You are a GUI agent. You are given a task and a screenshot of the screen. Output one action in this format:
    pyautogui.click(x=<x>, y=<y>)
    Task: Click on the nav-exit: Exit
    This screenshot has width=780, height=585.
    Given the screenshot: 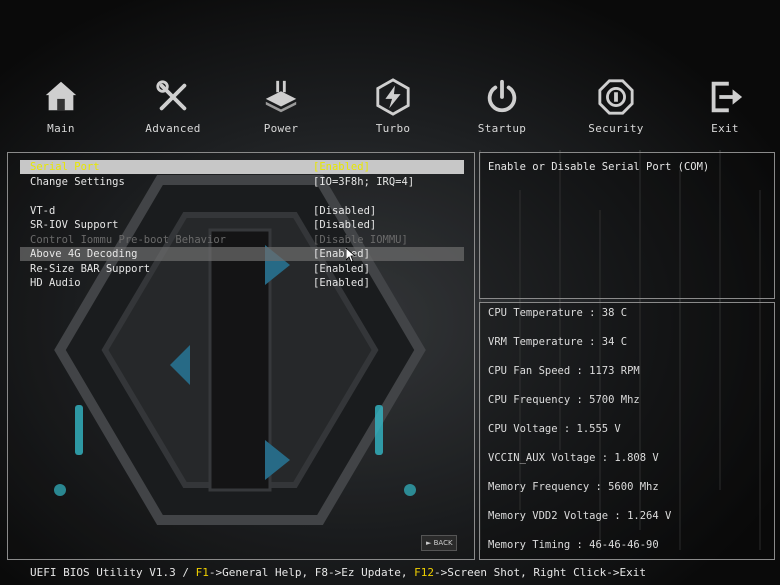 What is the action you would take?
    pyautogui.click(x=725, y=106)
    